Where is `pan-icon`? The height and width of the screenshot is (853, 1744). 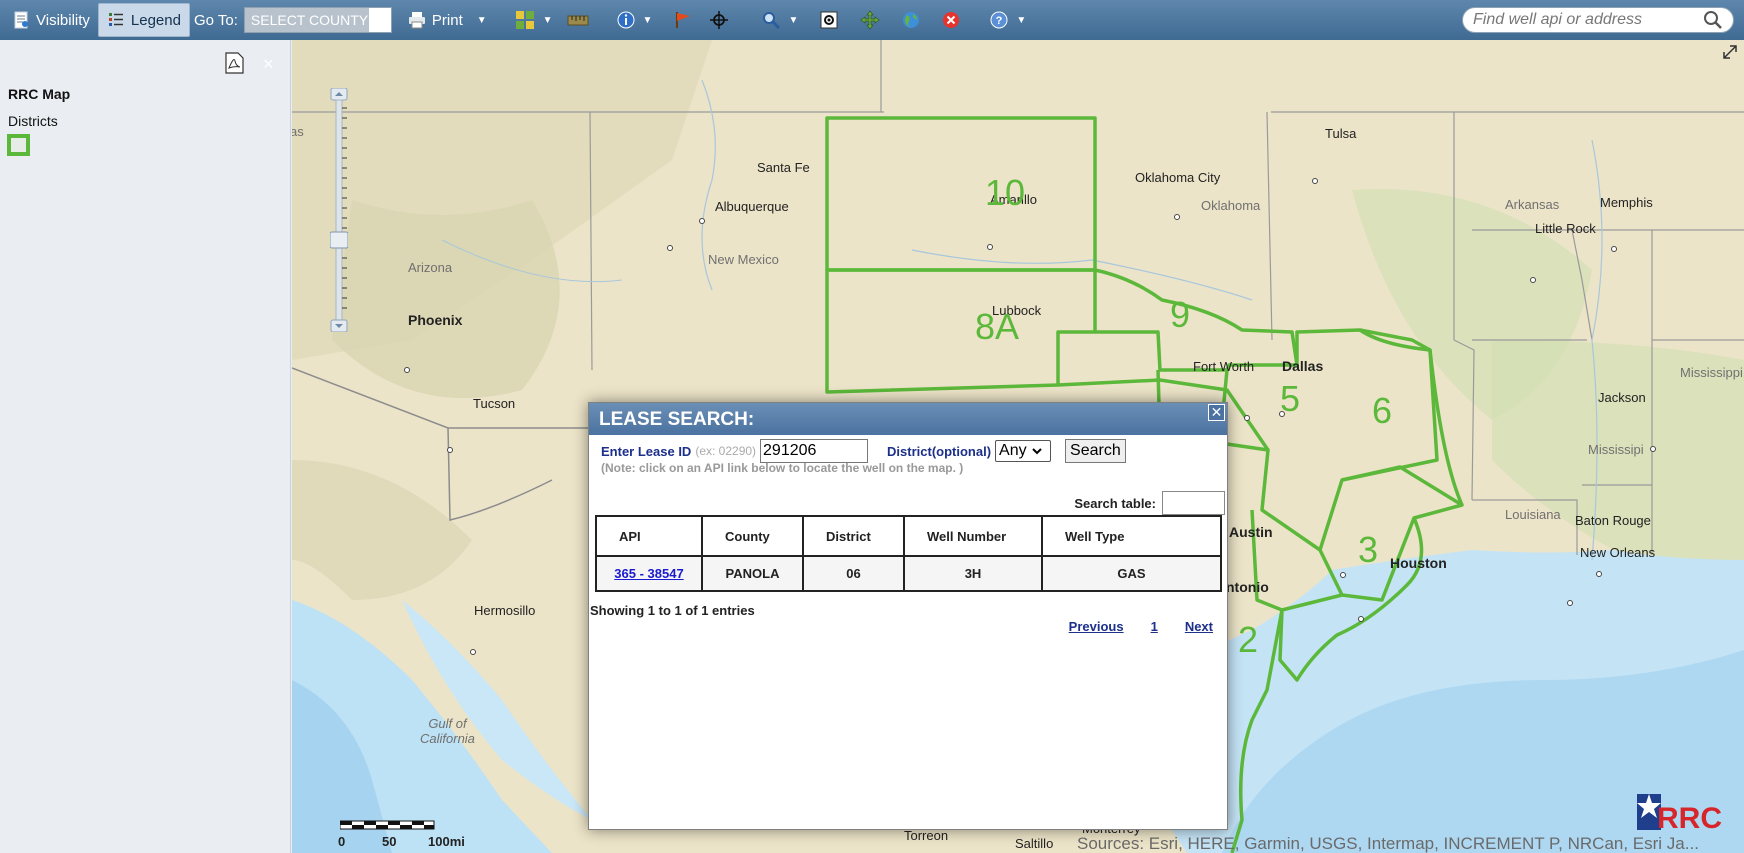
pan-icon is located at coordinates (870, 20).